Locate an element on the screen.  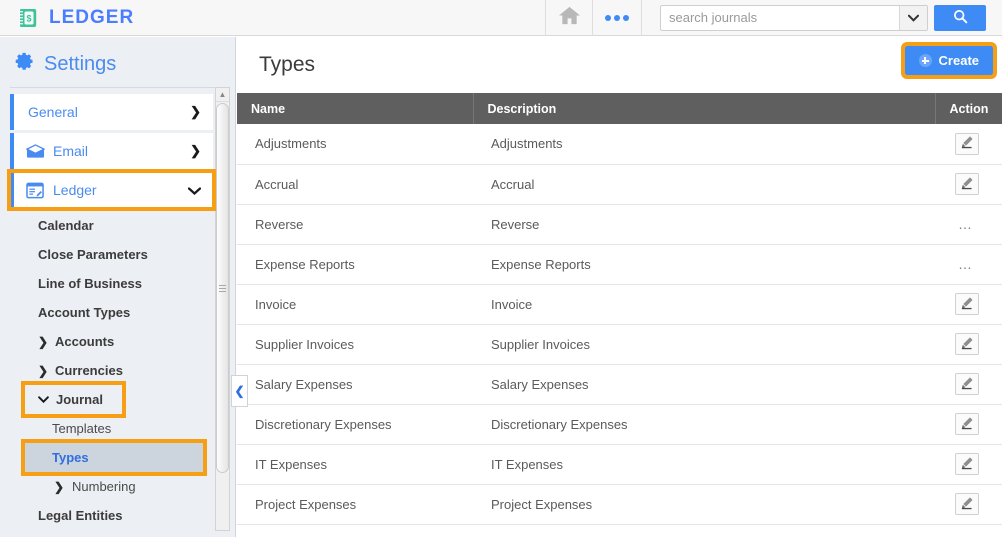
search-input is located at coordinates (780, 17).